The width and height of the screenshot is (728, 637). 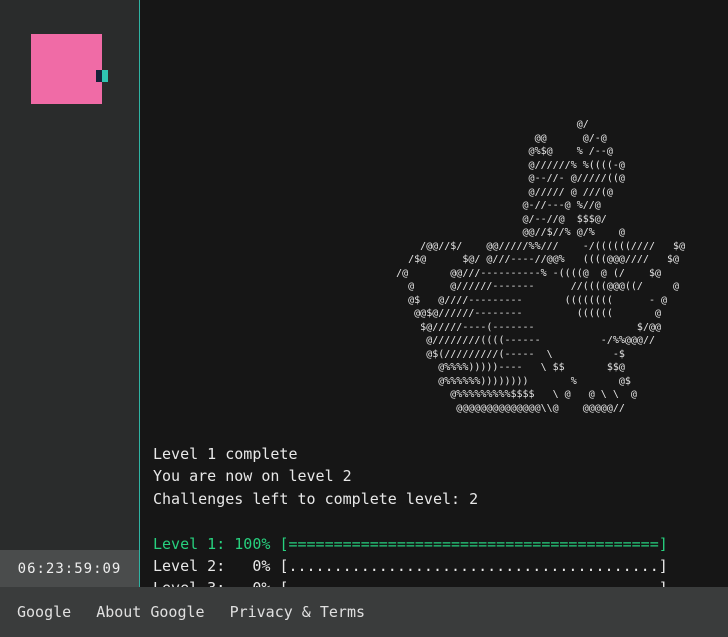 What do you see at coordinates (252, 476) in the screenshot?
I see `current-level-text: You are now on level 2` at bounding box center [252, 476].